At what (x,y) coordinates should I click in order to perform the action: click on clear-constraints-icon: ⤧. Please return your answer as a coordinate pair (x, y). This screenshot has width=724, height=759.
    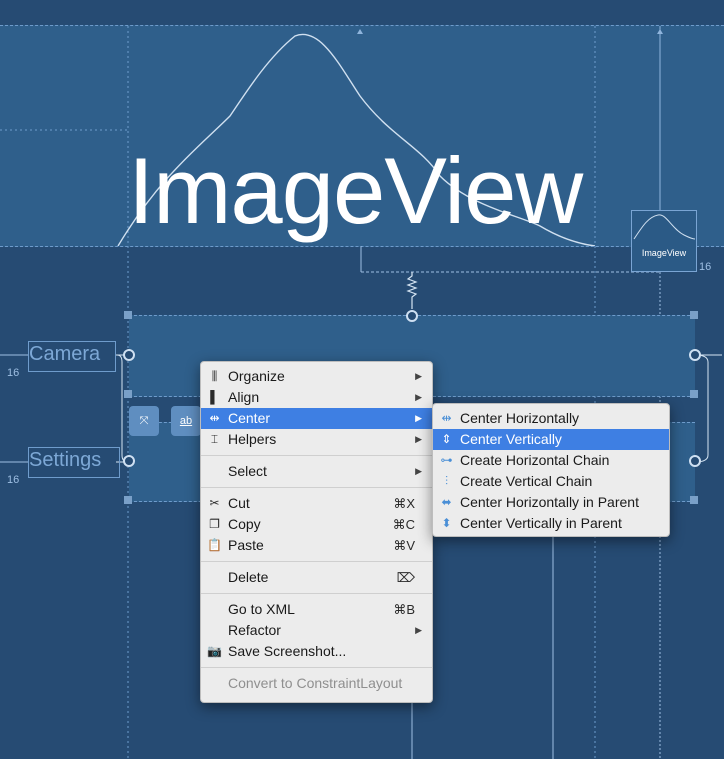
    Looking at the image, I should click on (144, 421).